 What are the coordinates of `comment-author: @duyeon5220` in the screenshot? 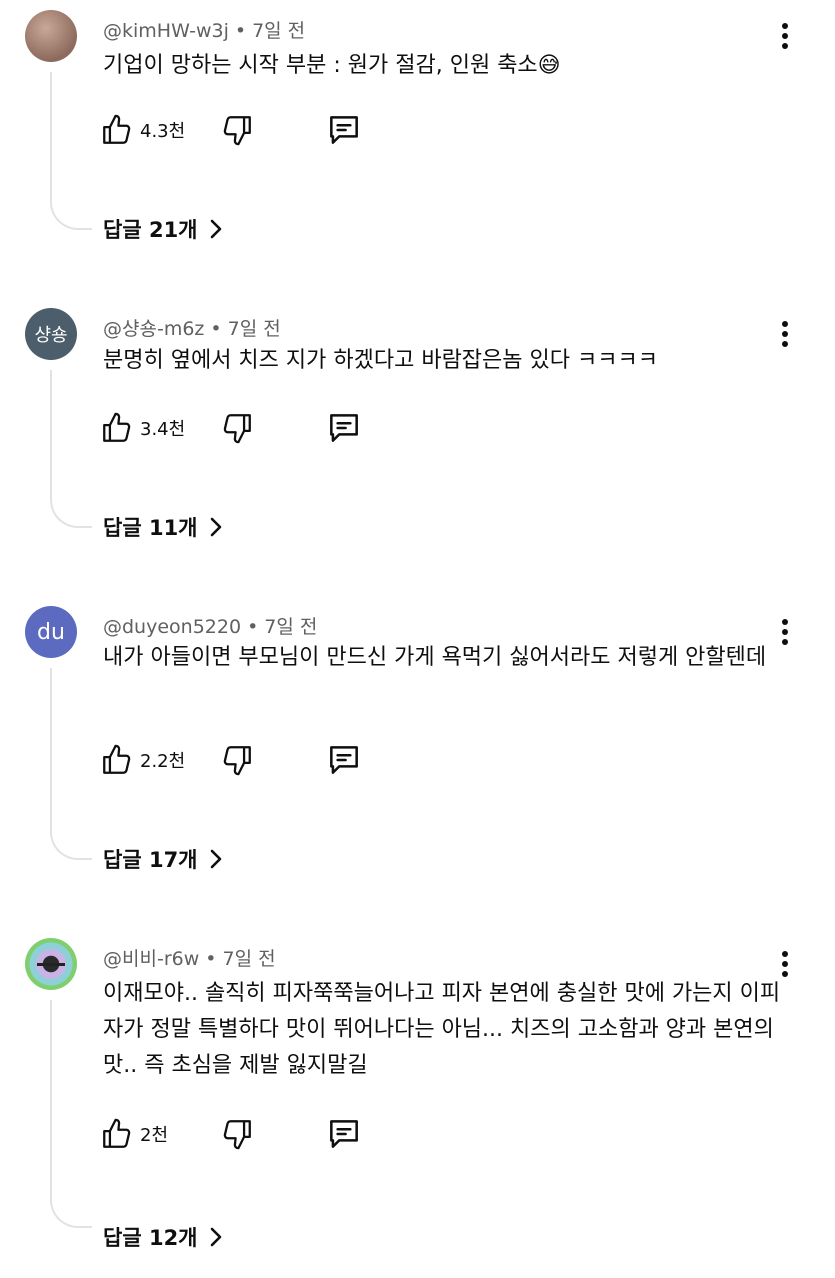 It's located at (172, 627).